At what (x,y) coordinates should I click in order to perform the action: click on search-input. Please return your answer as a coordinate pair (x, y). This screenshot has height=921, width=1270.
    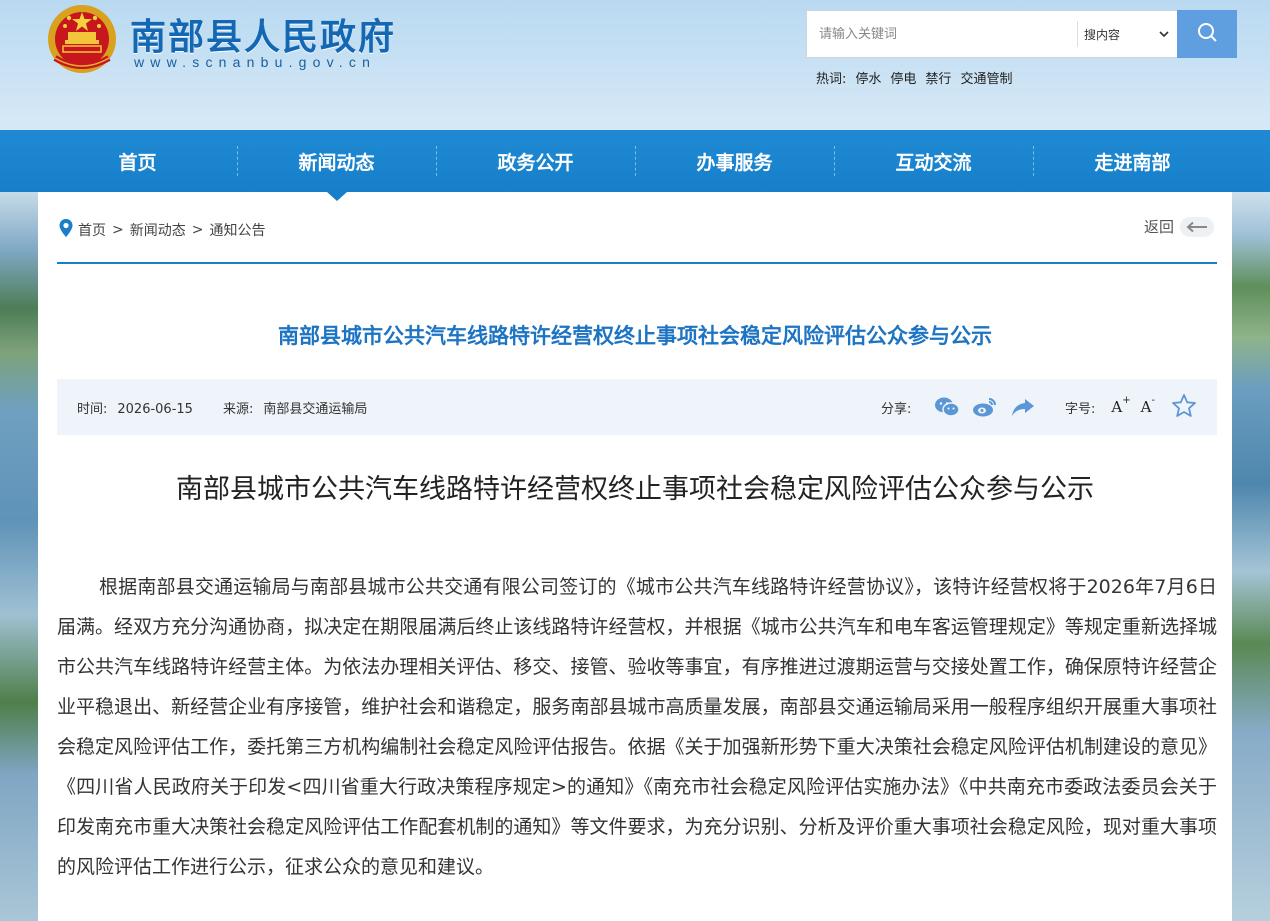
    Looking at the image, I should click on (942, 34).